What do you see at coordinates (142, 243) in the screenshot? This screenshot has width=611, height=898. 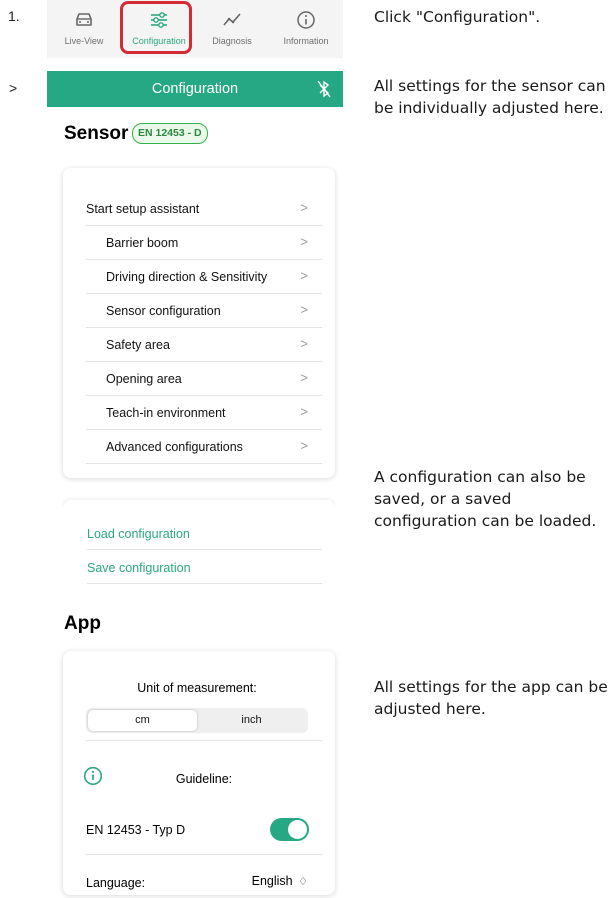 I see `menu-item-label: Barrier boom` at bounding box center [142, 243].